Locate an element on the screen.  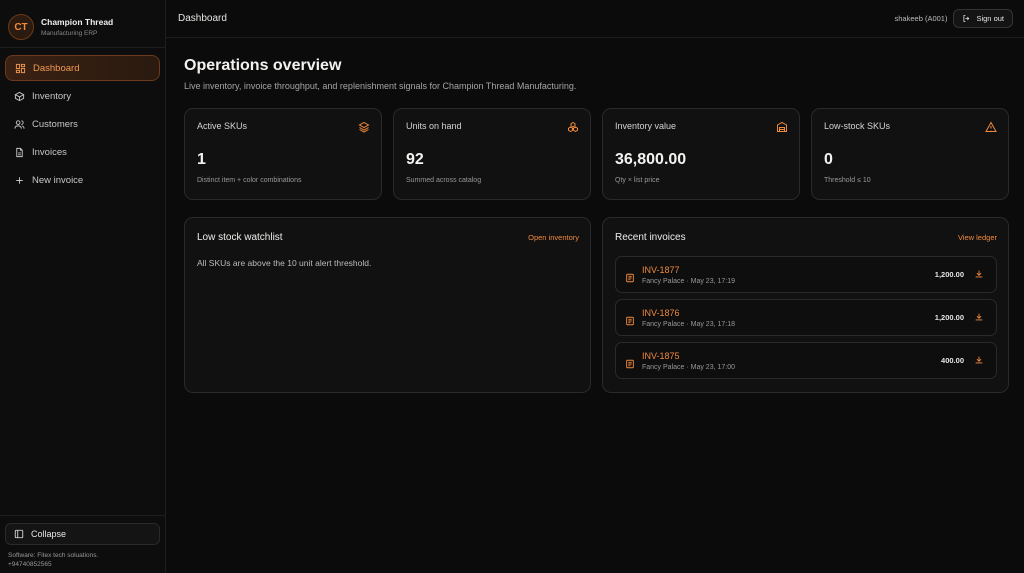
brand-text: Champion Thread Manufacturing ERP is located at coordinates (77, 27).